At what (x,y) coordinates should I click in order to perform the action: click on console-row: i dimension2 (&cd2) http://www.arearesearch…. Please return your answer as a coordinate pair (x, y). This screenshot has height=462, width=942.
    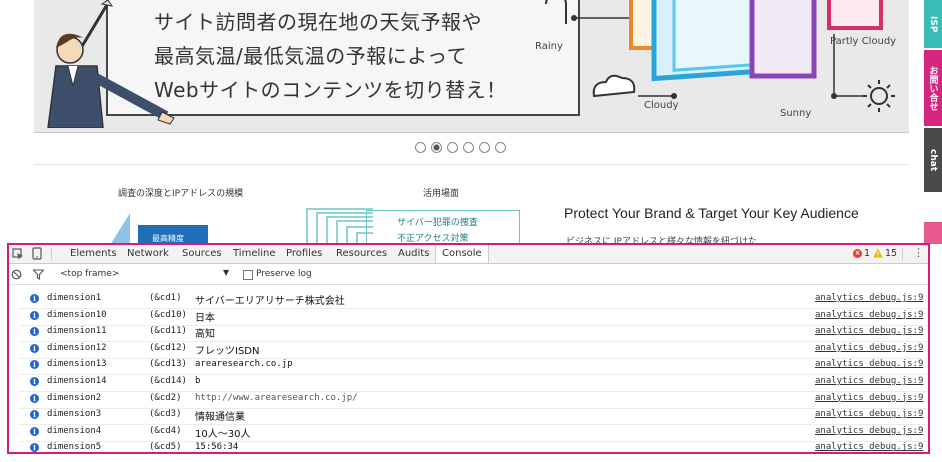
    Looking at the image, I should click on (473, 400).